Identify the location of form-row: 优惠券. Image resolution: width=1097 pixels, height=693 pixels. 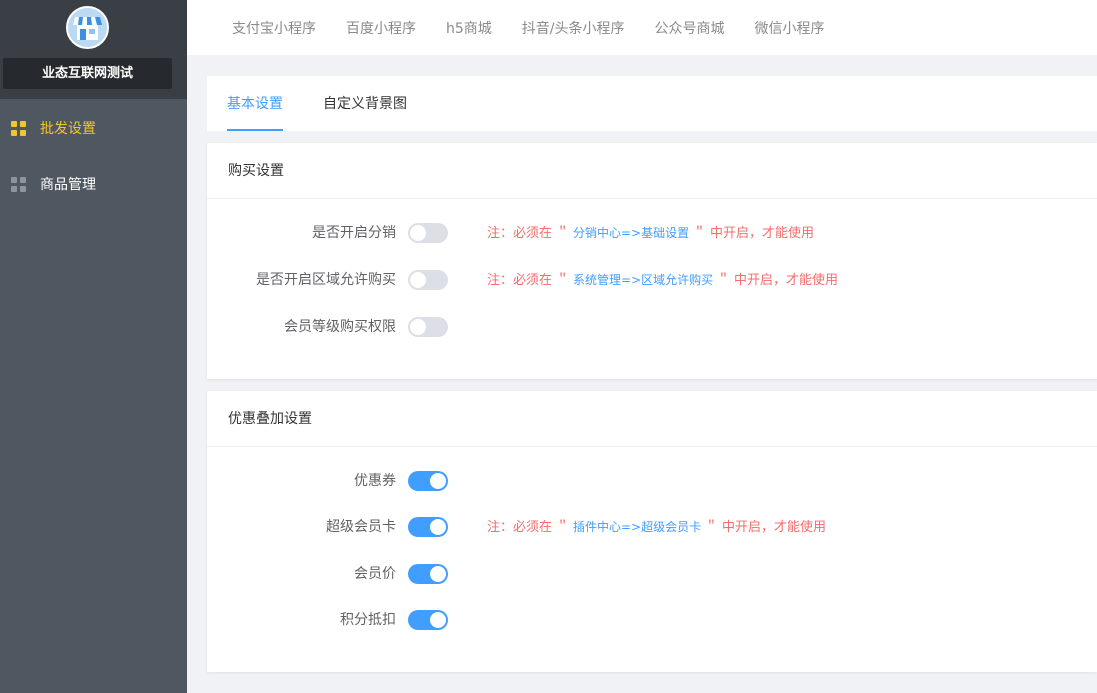
(652, 481).